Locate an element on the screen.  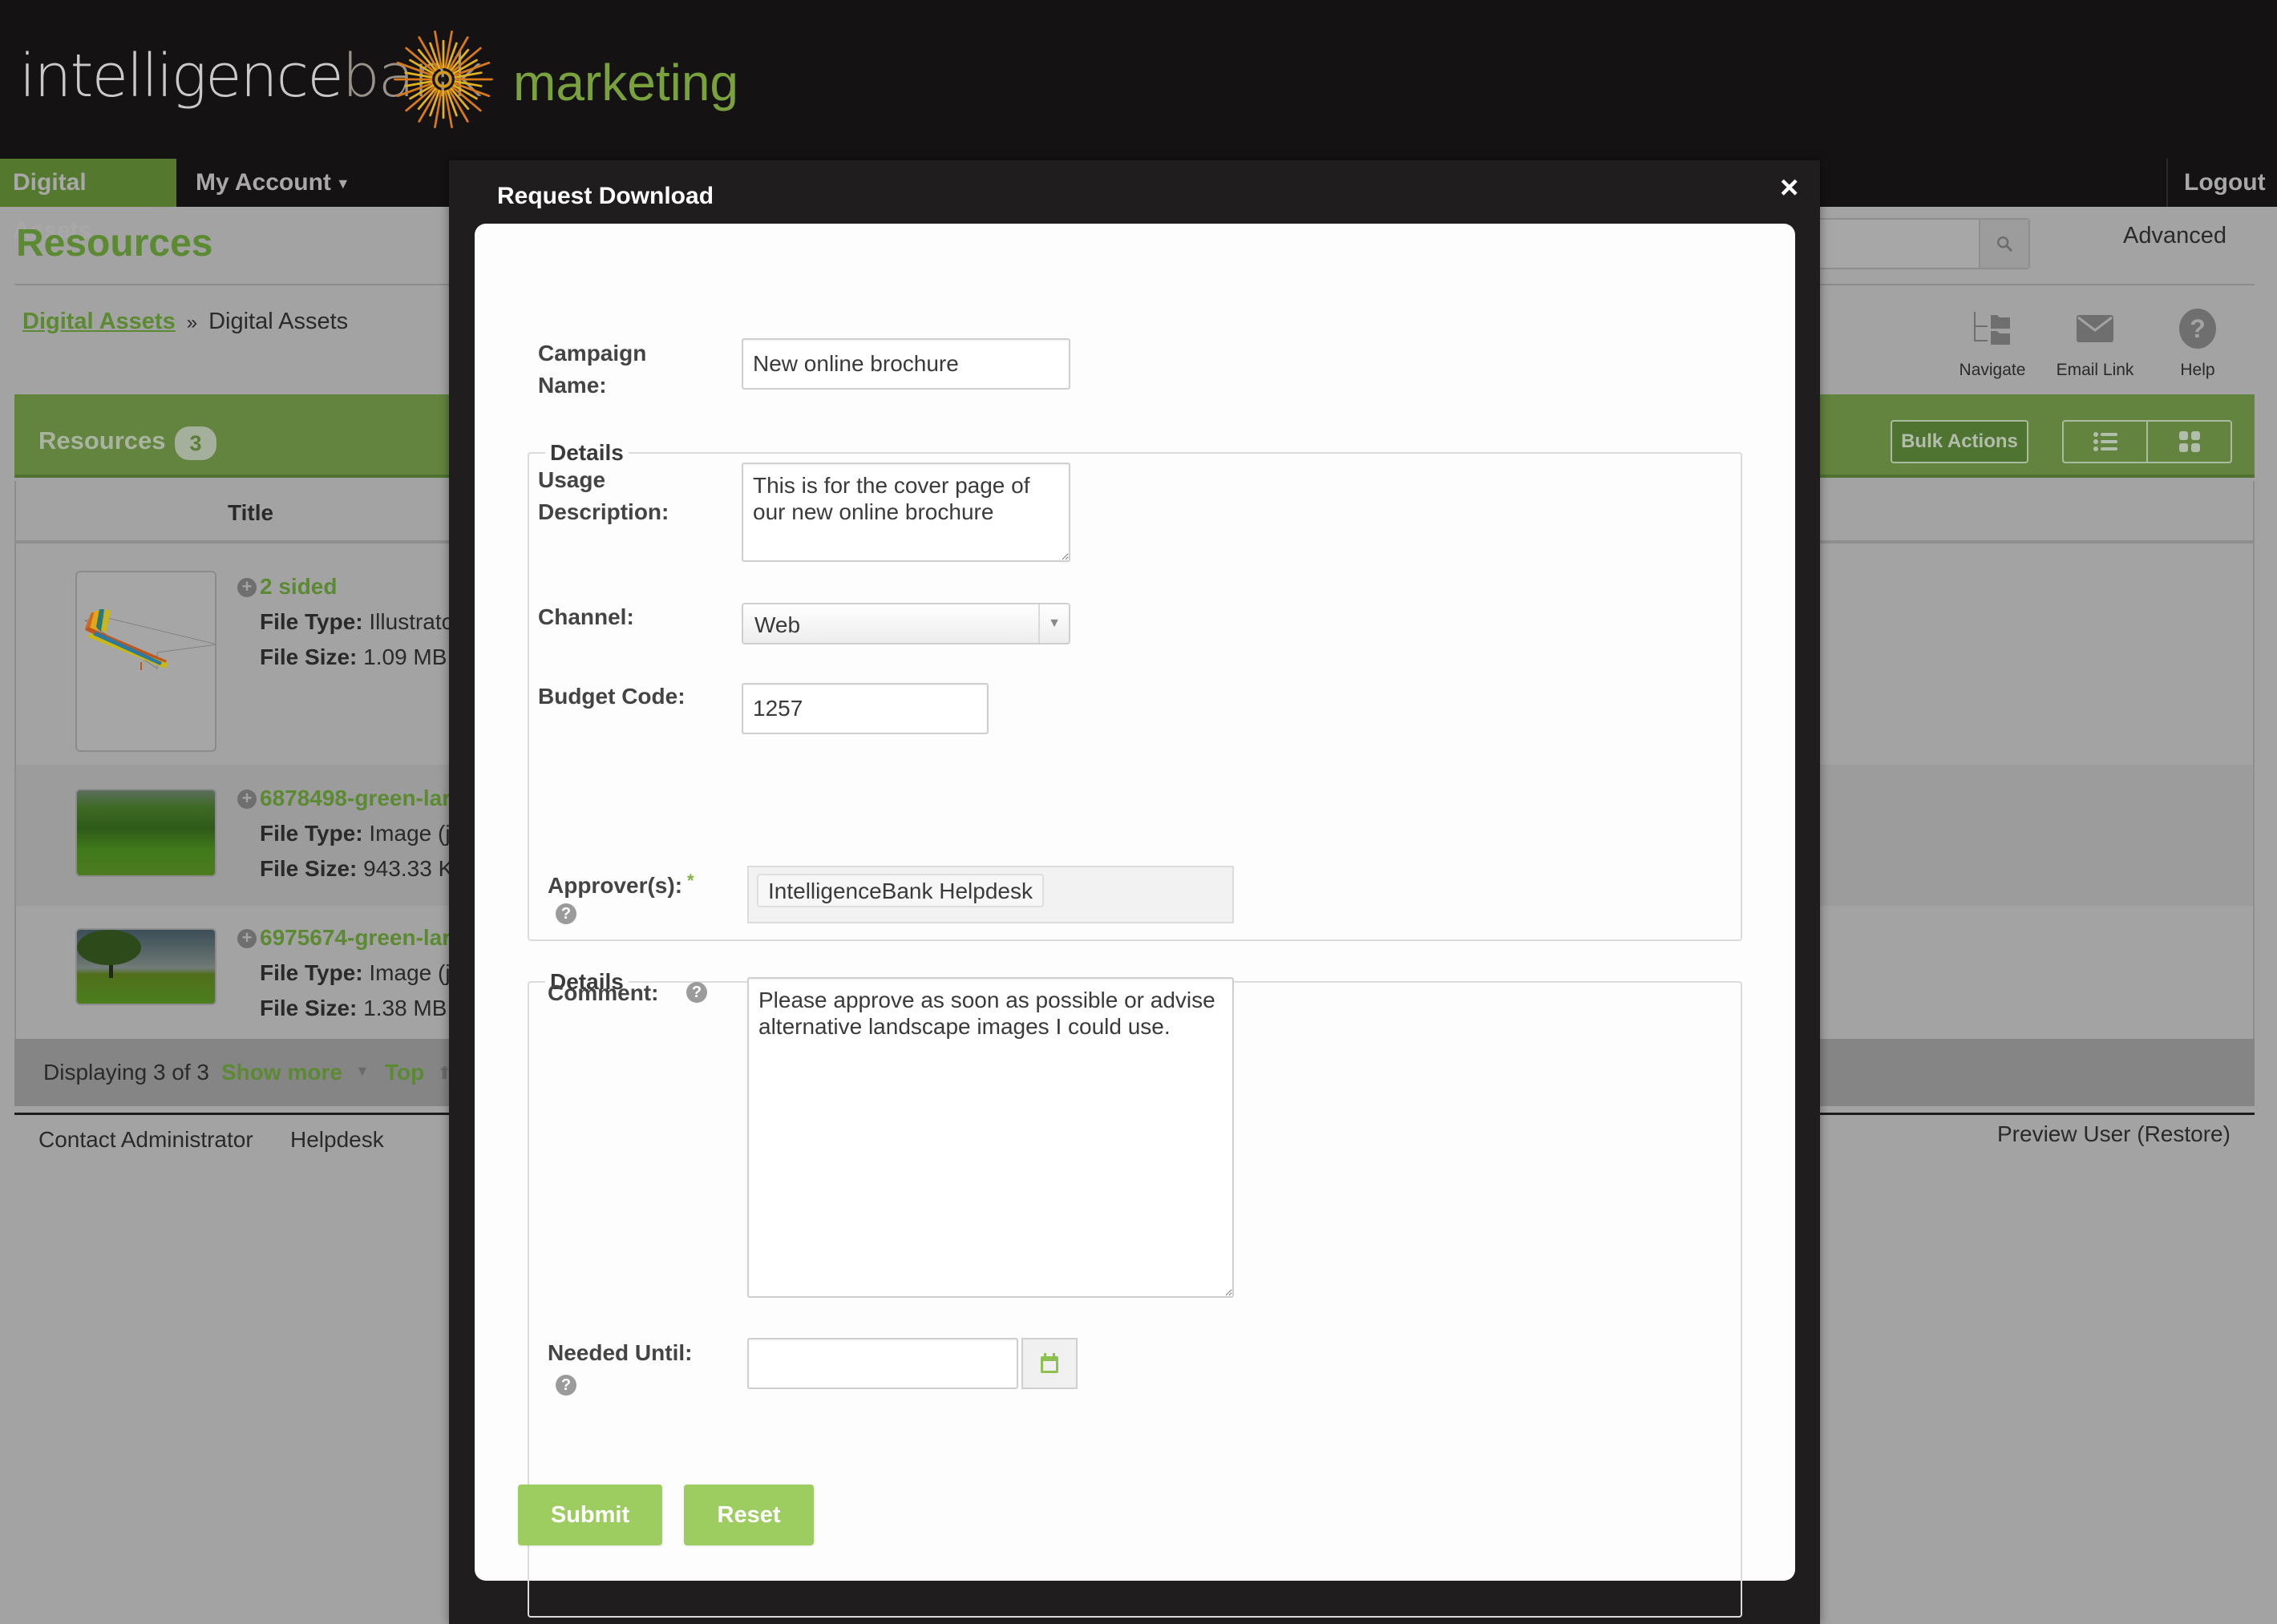
page-title: Resources is located at coordinates (114, 243).